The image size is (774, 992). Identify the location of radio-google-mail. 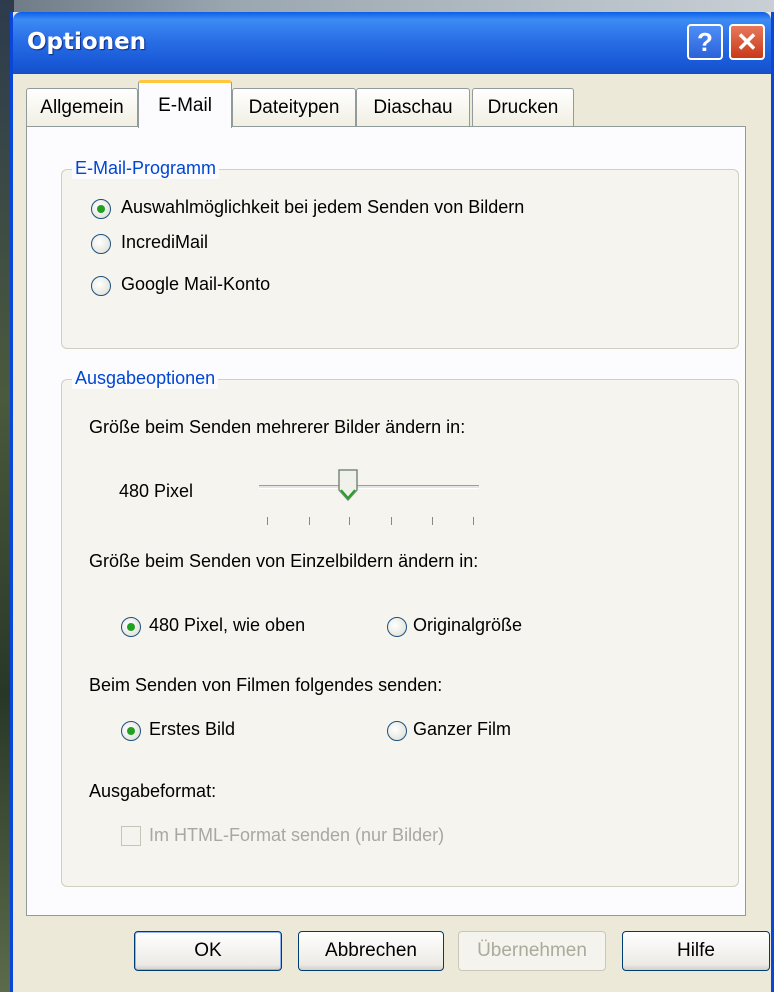
(101, 286).